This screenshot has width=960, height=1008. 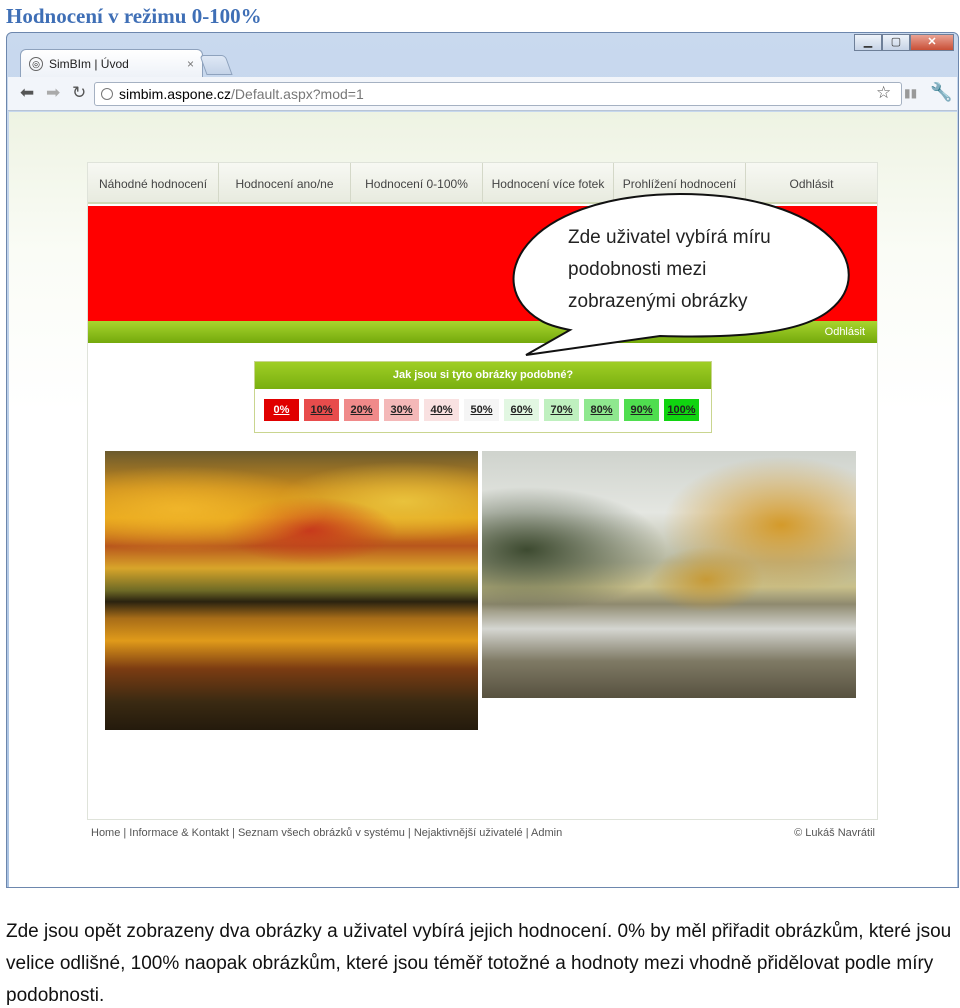 What do you see at coordinates (190, 64) in the screenshot?
I see `tab-close-icon: ×` at bounding box center [190, 64].